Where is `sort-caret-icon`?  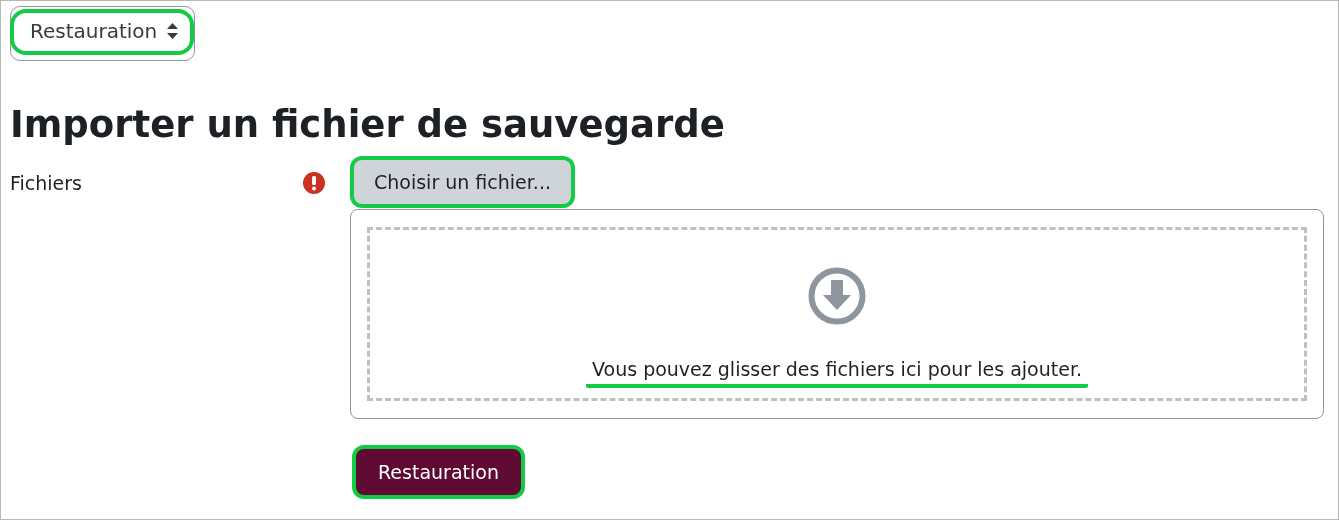 sort-caret-icon is located at coordinates (173, 31).